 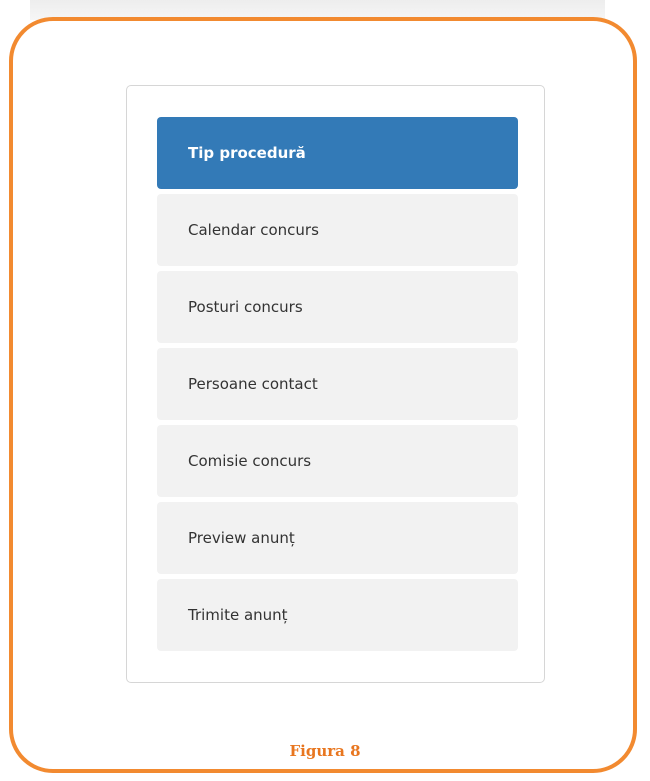 What do you see at coordinates (337, 153) in the screenshot?
I see `step-tip-procedura: Tip procedură` at bounding box center [337, 153].